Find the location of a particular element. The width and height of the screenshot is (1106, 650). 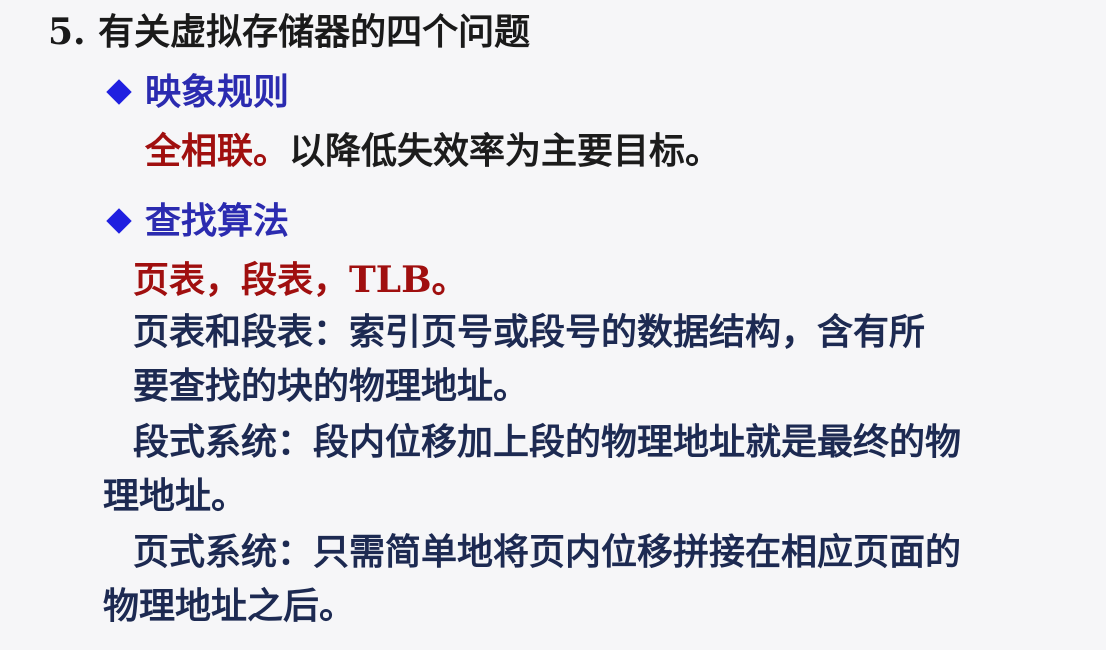

paragraph-line: 理地址。 is located at coordinates (175, 496).